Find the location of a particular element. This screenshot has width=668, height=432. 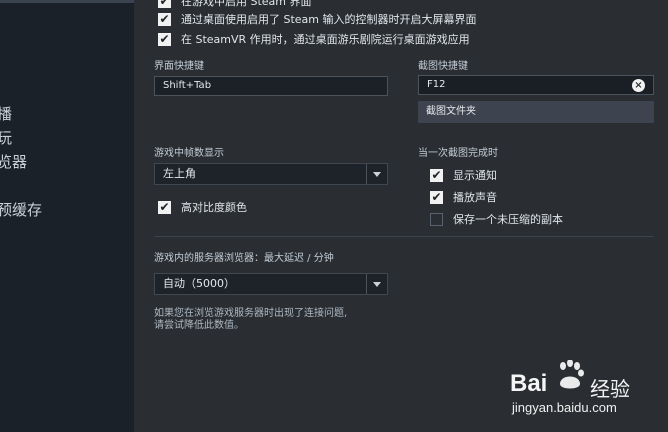

screenshot-folder-button: 截图文件夹 is located at coordinates (536, 112).